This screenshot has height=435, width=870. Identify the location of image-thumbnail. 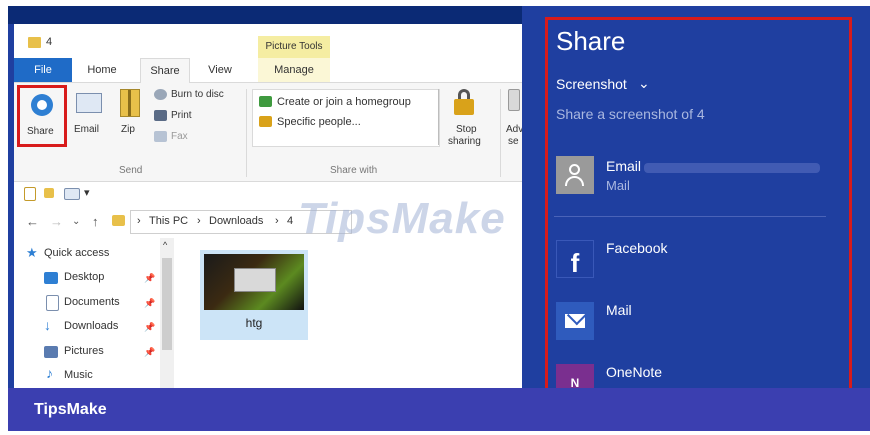
(254, 282).